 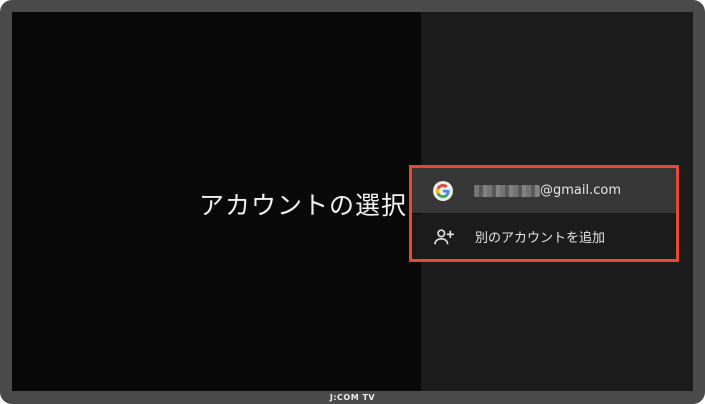 I want to click on device-brand-label: J:COM TV, so click(x=352, y=397).